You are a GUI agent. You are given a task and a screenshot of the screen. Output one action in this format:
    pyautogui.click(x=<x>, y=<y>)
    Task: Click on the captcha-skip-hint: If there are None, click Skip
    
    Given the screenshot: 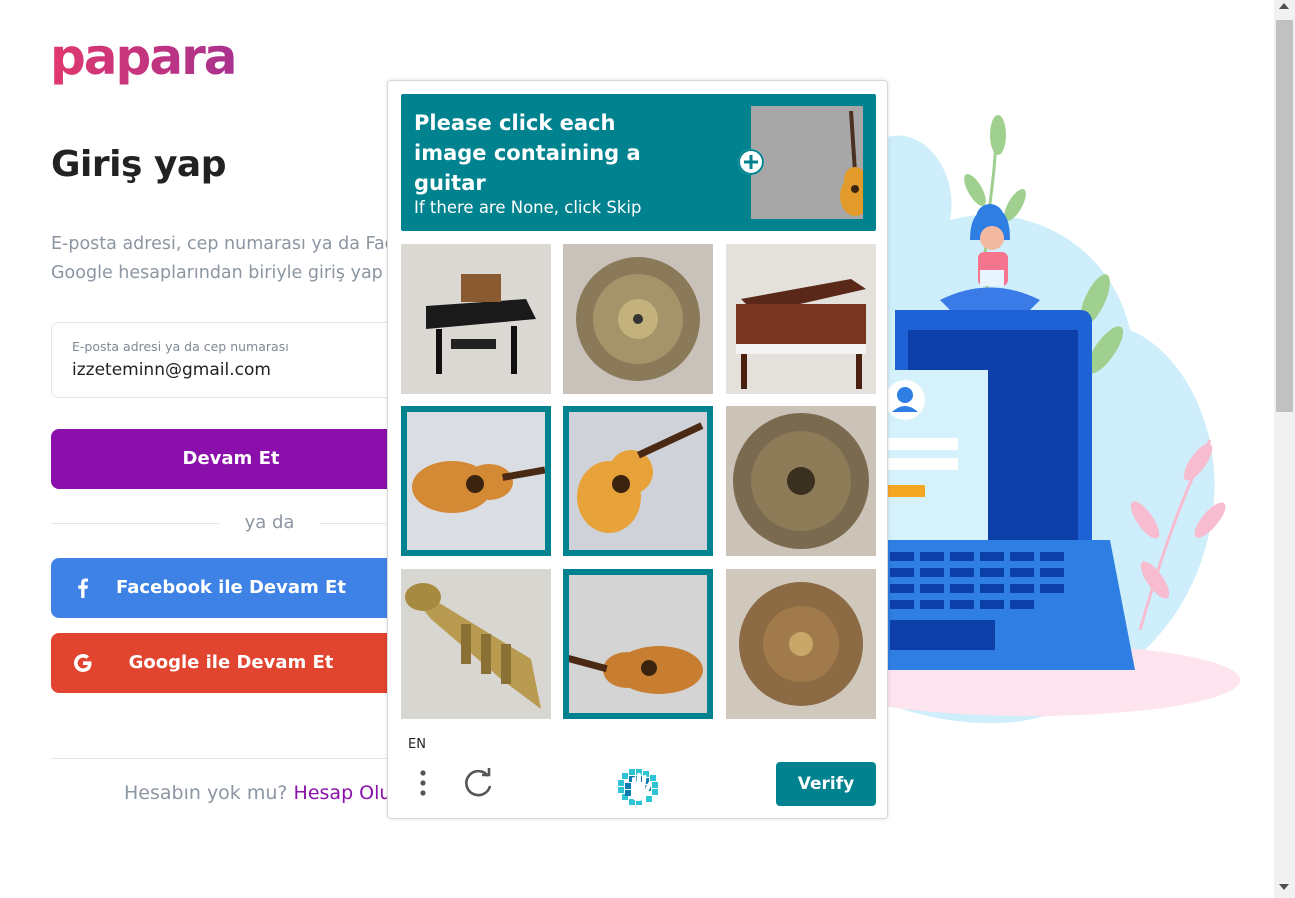 What is the action you would take?
    pyautogui.click(x=528, y=207)
    